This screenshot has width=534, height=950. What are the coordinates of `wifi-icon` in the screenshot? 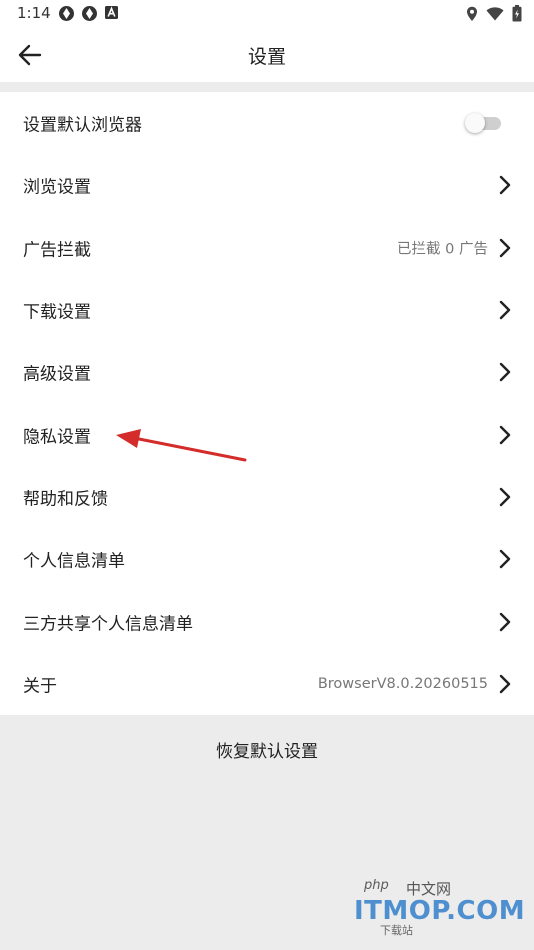 It's located at (495, 13).